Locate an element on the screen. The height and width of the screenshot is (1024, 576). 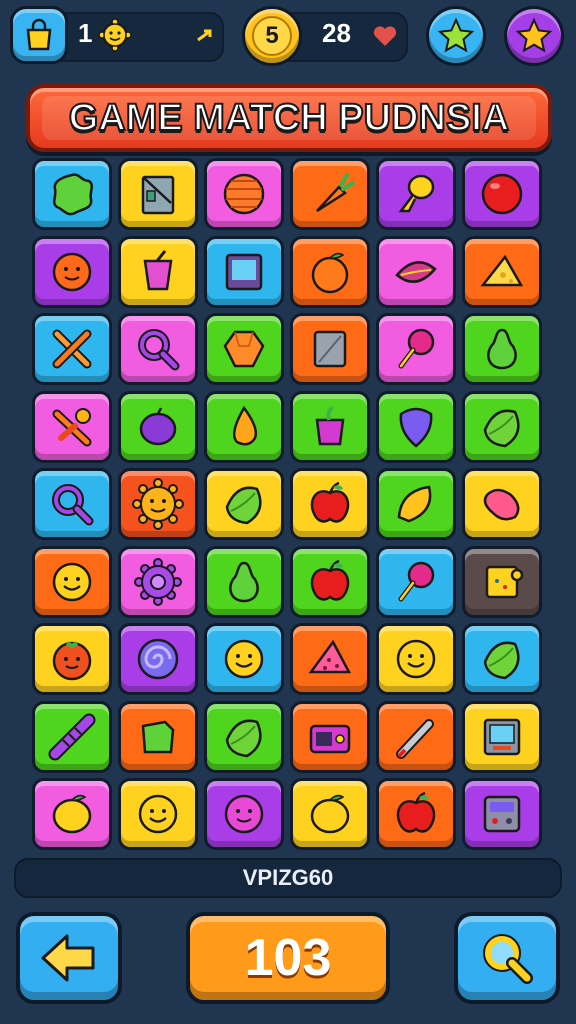
back-button is located at coordinates (69, 958).